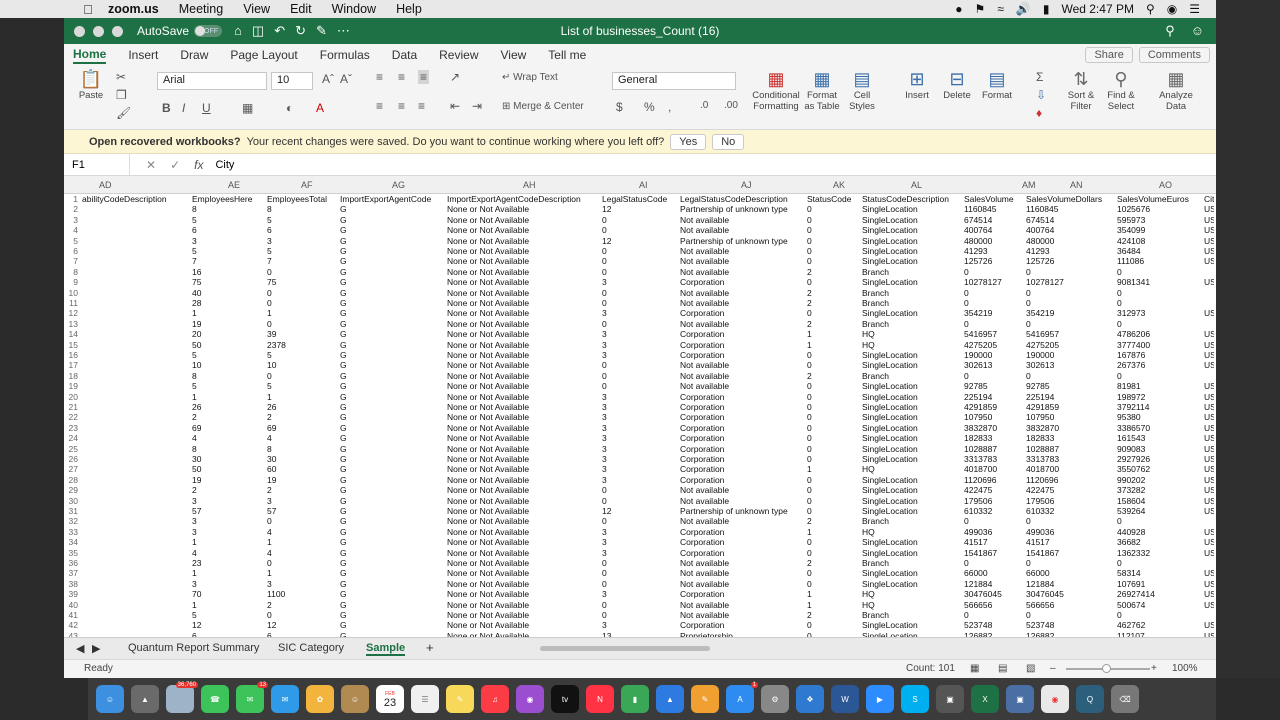  Describe the element at coordinates (228, 480) in the screenshot. I see `table-cell: 19` at that location.